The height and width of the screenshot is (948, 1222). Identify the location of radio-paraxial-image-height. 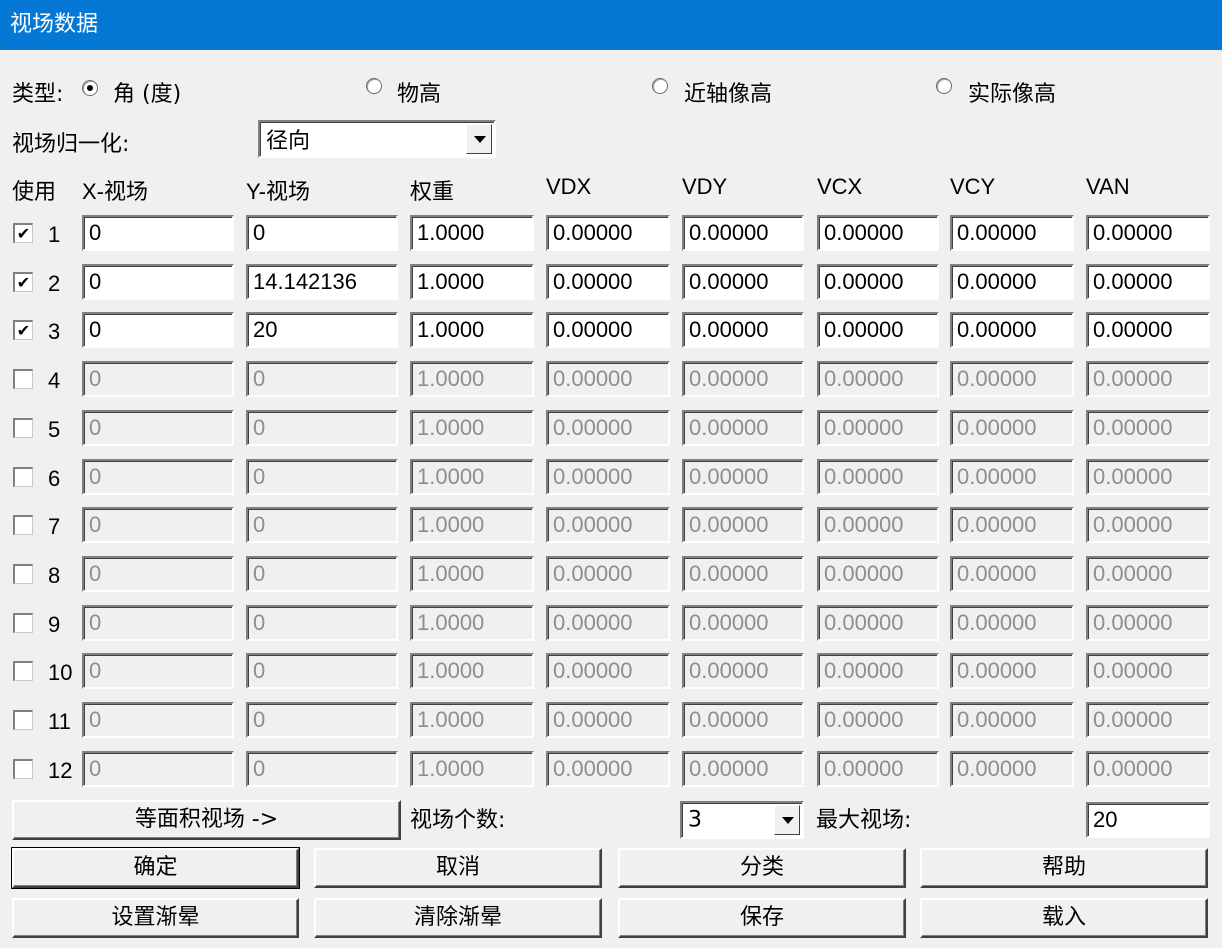
(660, 86).